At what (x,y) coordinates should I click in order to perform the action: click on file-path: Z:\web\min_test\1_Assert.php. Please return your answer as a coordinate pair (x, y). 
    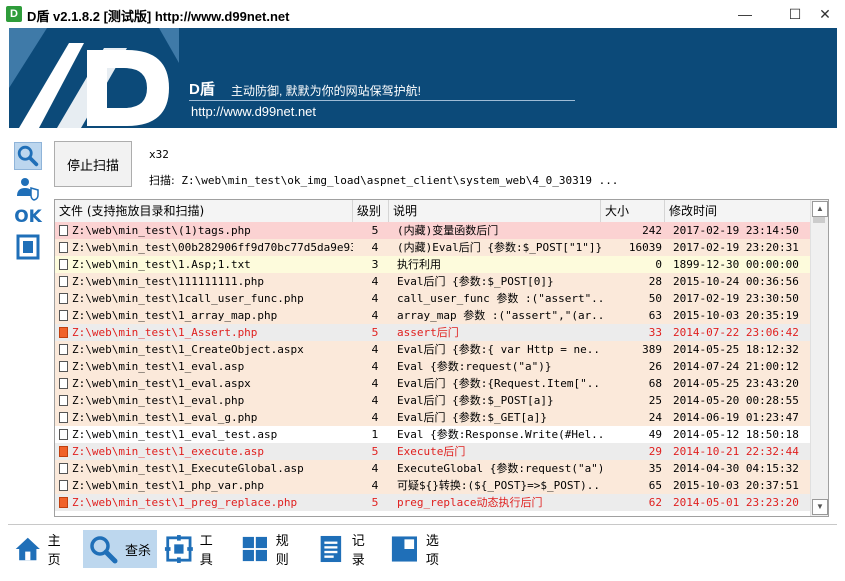
    Looking at the image, I should click on (165, 332).